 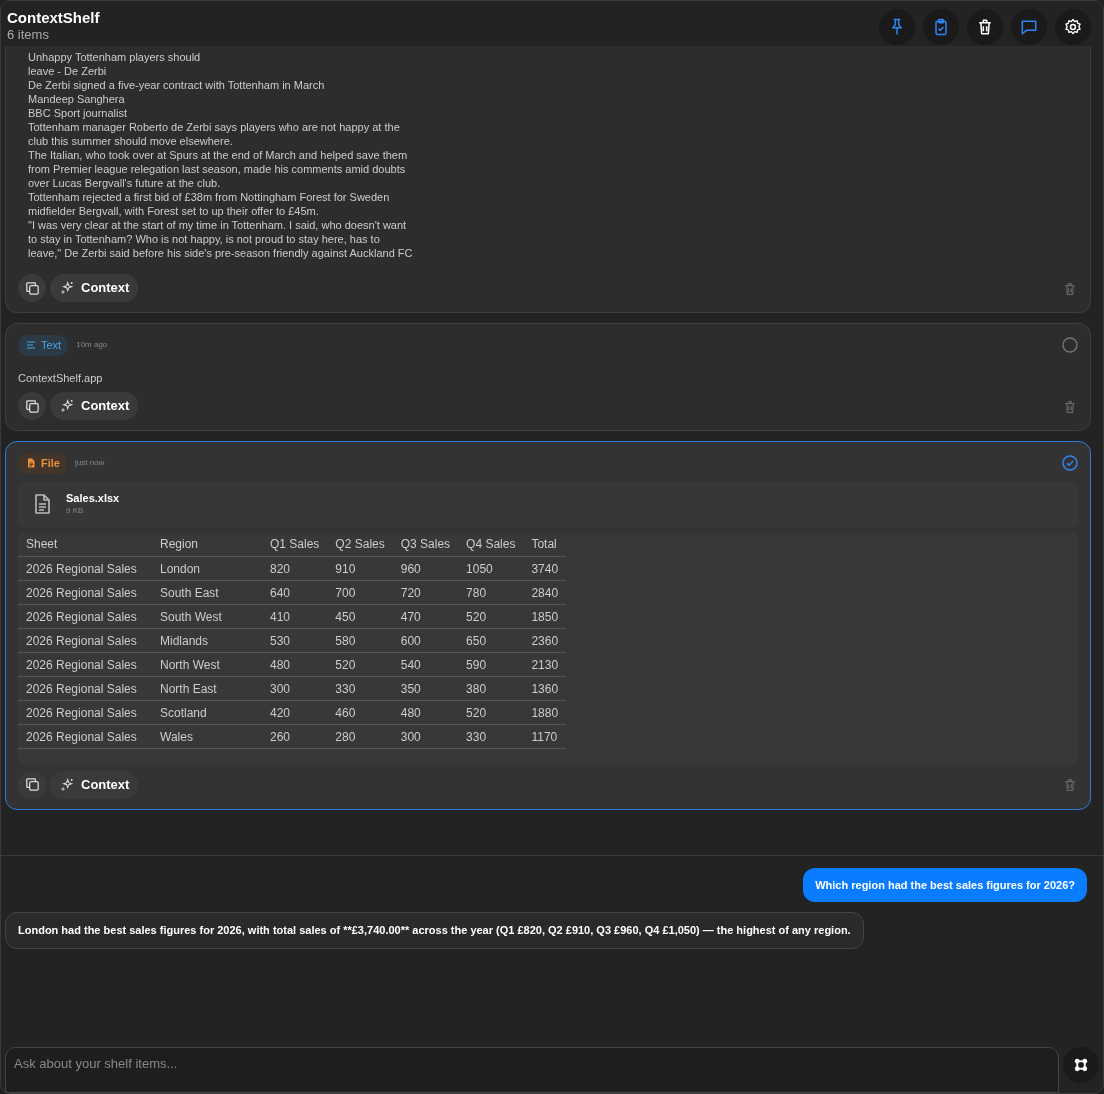 What do you see at coordinates (43, 345) in the screenshot?
I see `type-badge: Text` at bounding box center [43, 345].